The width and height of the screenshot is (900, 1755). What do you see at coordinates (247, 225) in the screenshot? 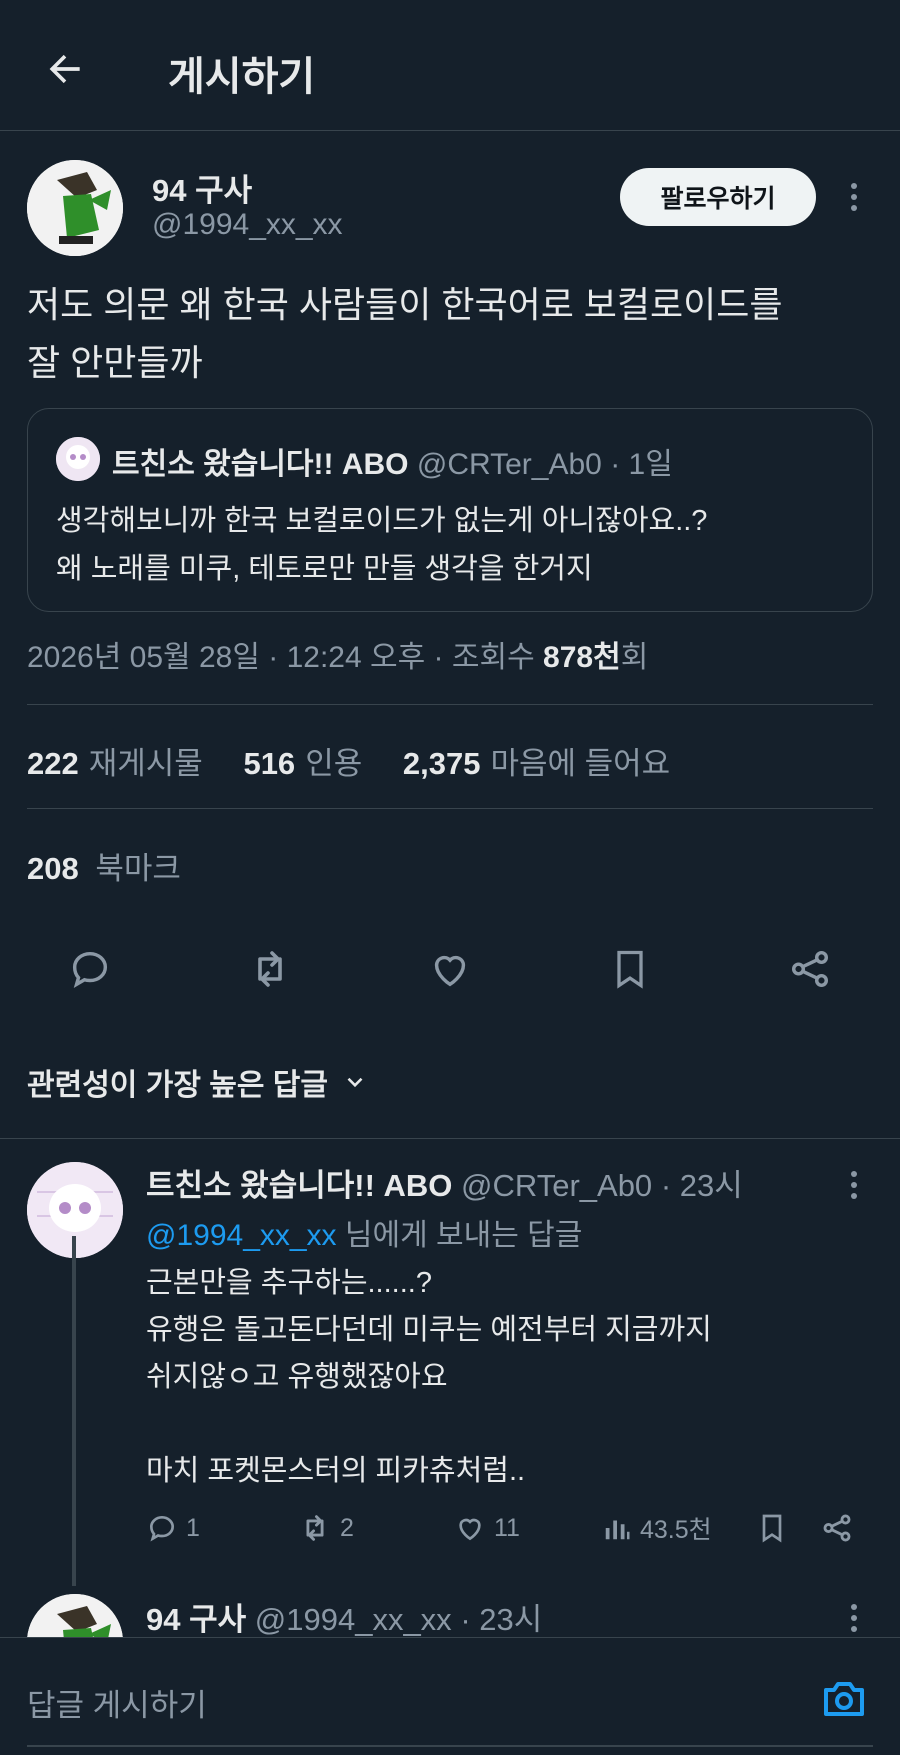
I see `author-handle: @1994_xx_xx` at bounding box center [247, 225].